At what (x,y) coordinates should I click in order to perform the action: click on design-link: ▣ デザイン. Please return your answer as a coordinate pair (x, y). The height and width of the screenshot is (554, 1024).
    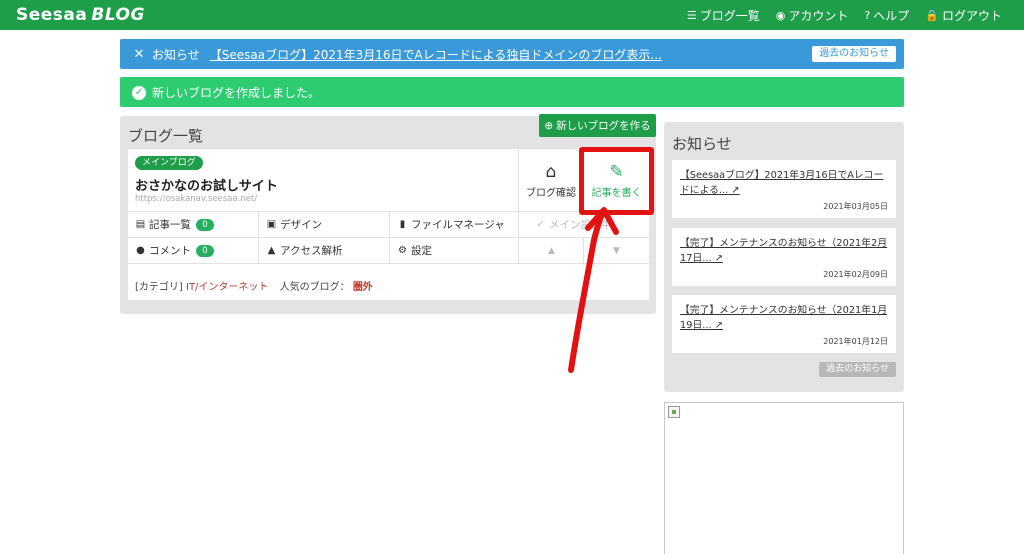
    Looking at the image, I should click on (324, 224).